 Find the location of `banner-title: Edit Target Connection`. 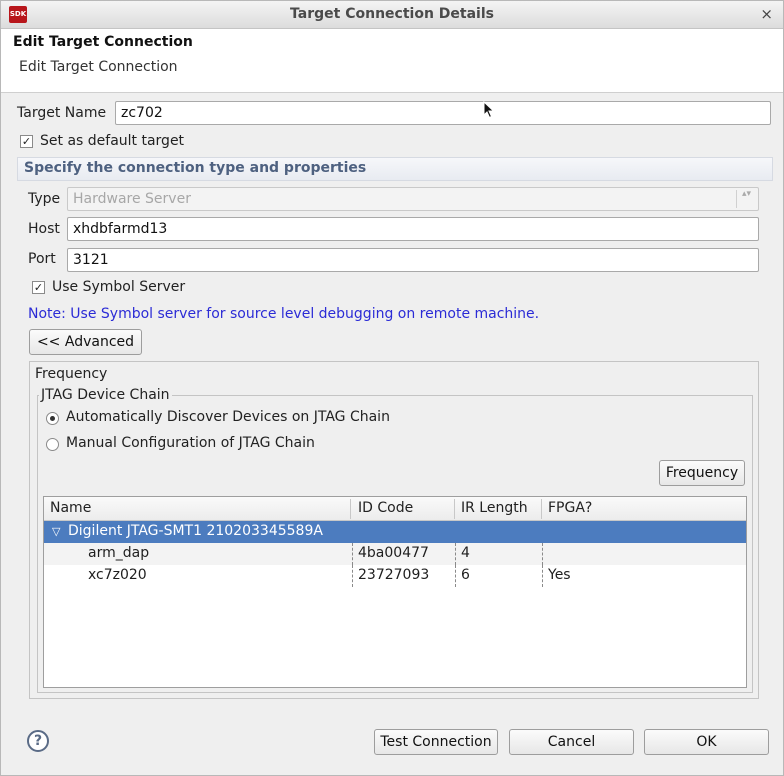

banner-title: Edit Target Connection is located at coordinates (103, 42).